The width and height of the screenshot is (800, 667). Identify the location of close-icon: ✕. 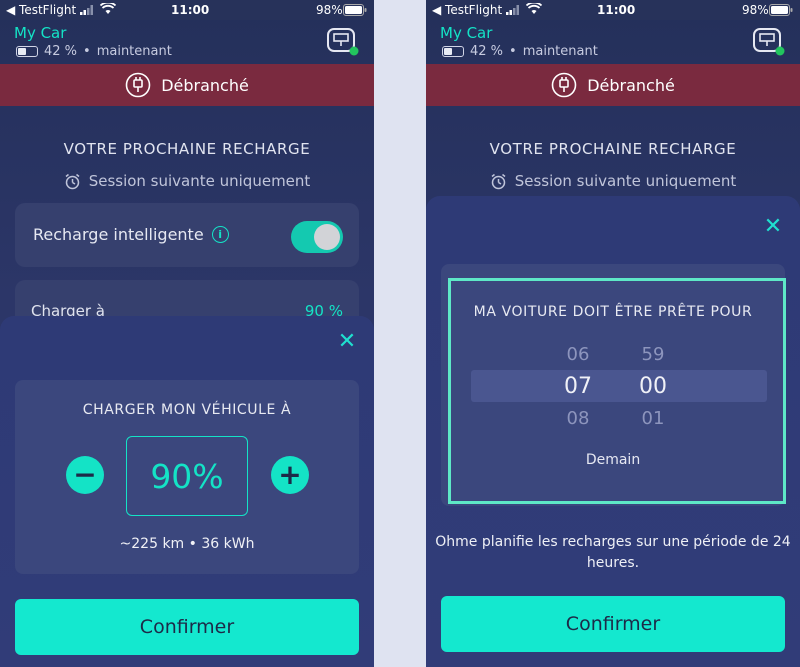
(347, 342).